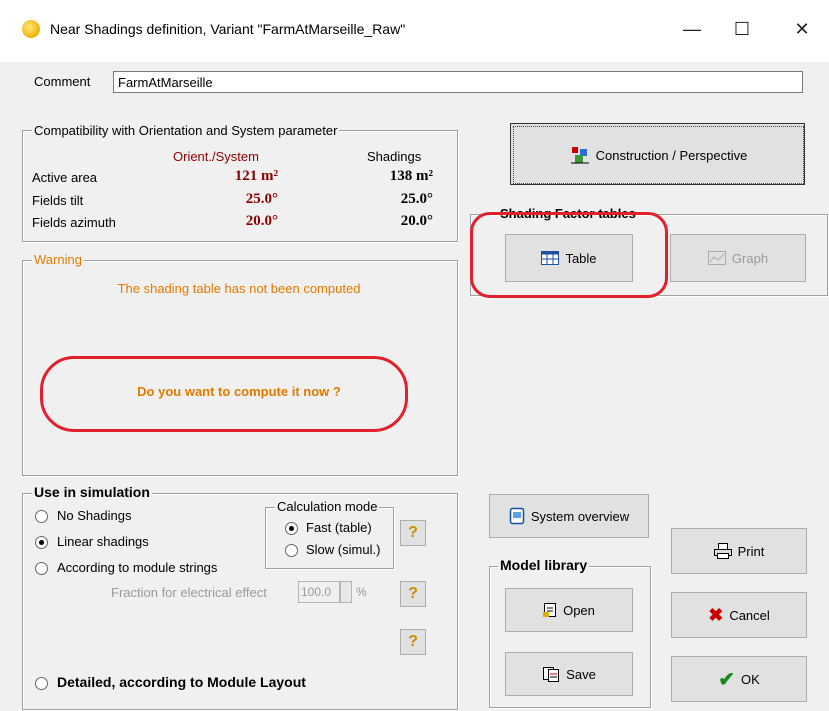  I want to click on active-area-shadings-value: 138 m², so click(411, 176).